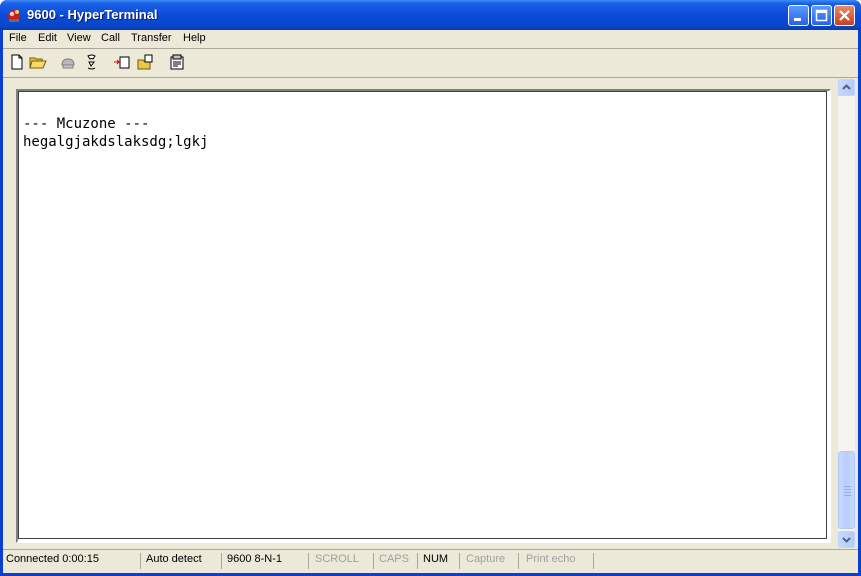  I want to click on close-button, so click(844, 15).